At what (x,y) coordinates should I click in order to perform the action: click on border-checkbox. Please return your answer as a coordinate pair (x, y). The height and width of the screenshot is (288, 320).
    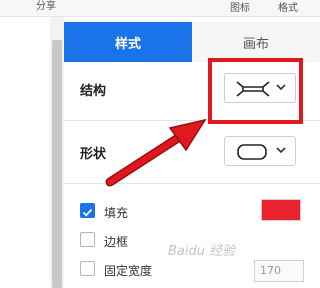
    Looking at the image, I should click on (87, 239).